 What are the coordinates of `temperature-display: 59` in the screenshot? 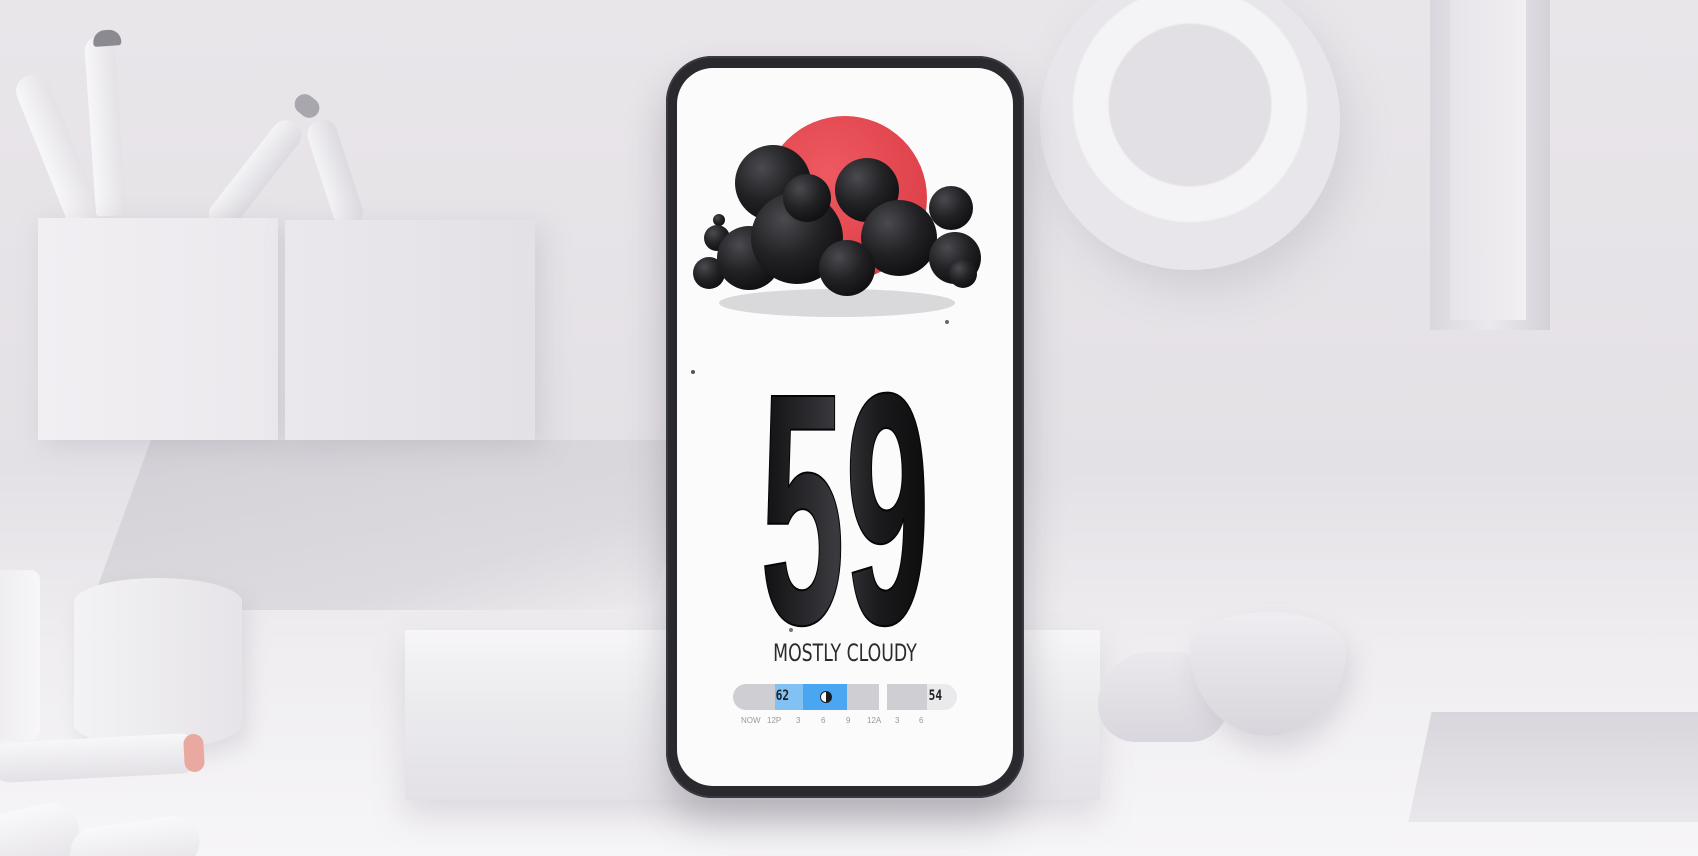 It's located at (820, 507).